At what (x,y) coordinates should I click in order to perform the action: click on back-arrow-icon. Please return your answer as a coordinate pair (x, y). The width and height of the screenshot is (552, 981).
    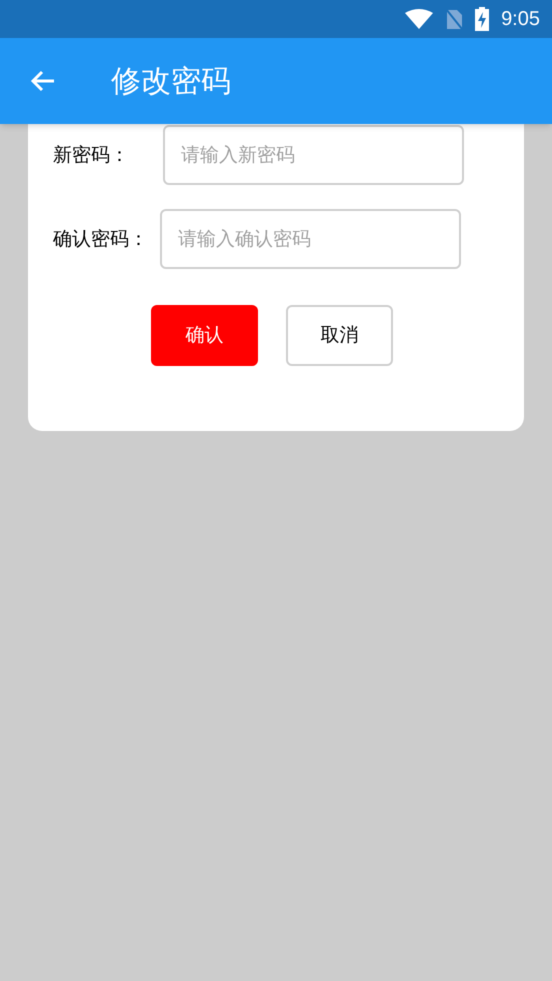
    Looking at the image, I should click on (43, 81).